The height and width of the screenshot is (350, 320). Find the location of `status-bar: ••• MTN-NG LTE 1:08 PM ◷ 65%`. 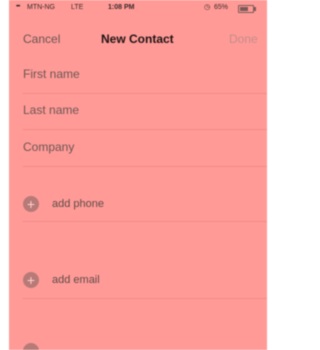

status-bar: ••• MTN-NG LTE 1:08 PM ◷ 65% is located at coordinates (138, 10).